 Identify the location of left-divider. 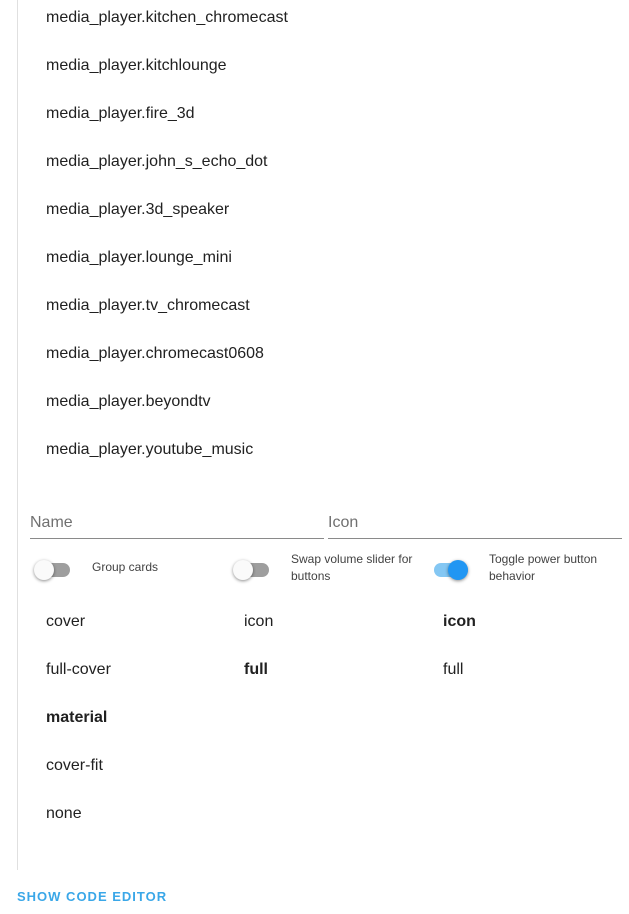
(17, 435).